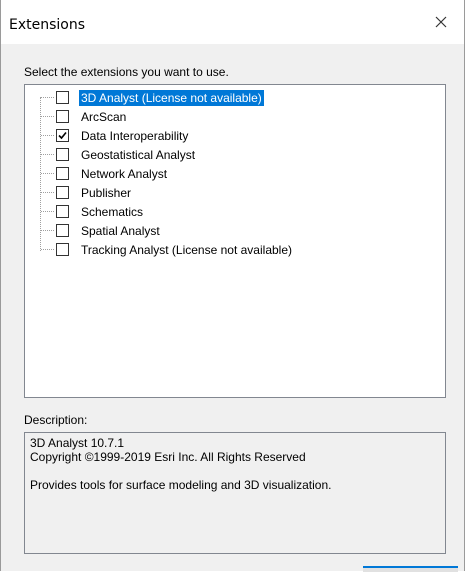 This screenshot has width=465, height=572. I want to click on extension-label: Schematics, so click(112, 211).